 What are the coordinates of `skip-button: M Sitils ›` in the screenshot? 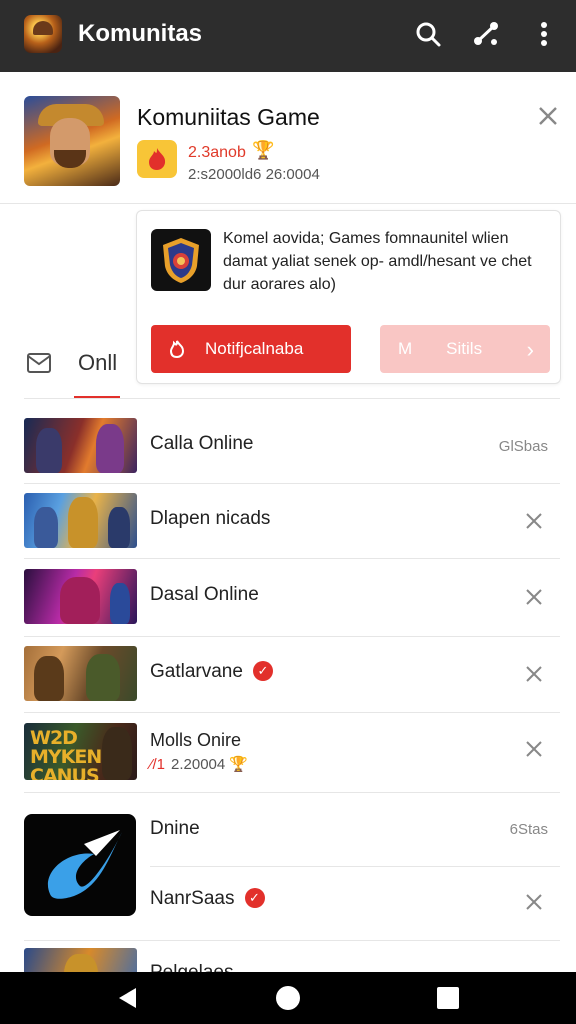 It's located at (465, 349).